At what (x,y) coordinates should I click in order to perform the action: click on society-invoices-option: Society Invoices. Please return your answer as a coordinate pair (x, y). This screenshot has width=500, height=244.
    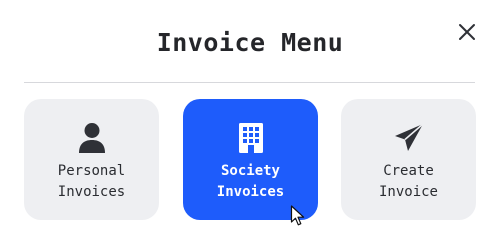
    Looking at the image, I should click on (250, 159).